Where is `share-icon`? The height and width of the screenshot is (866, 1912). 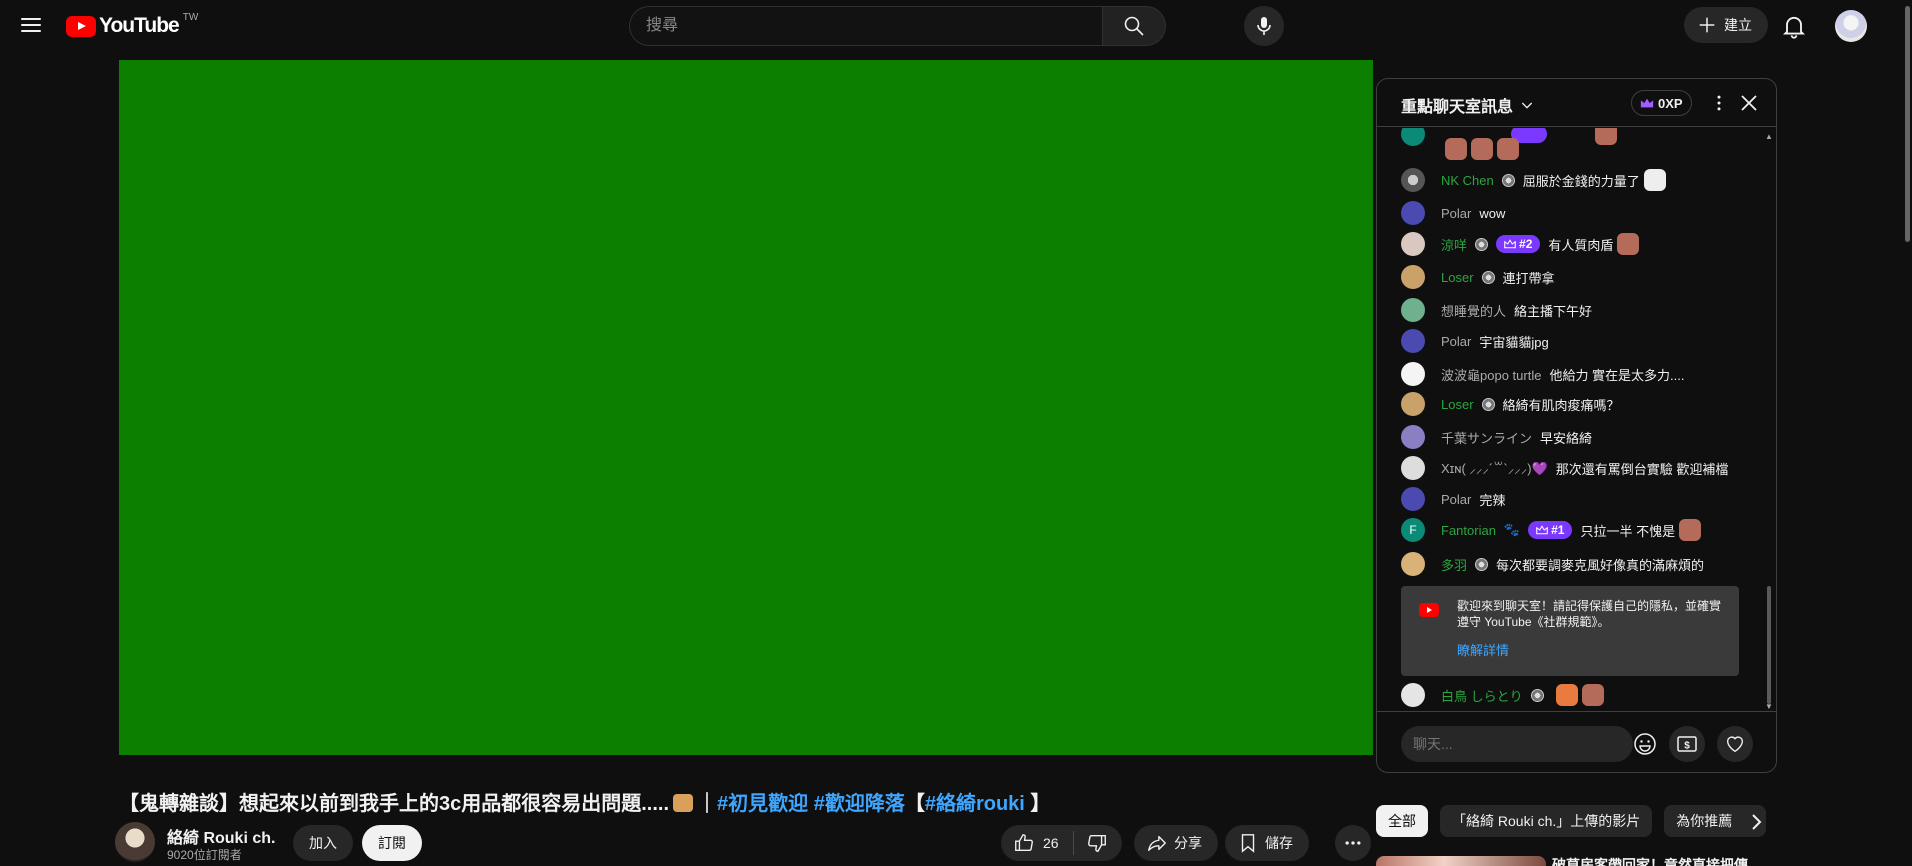
share-icon is located at coordinates (1157, 843).